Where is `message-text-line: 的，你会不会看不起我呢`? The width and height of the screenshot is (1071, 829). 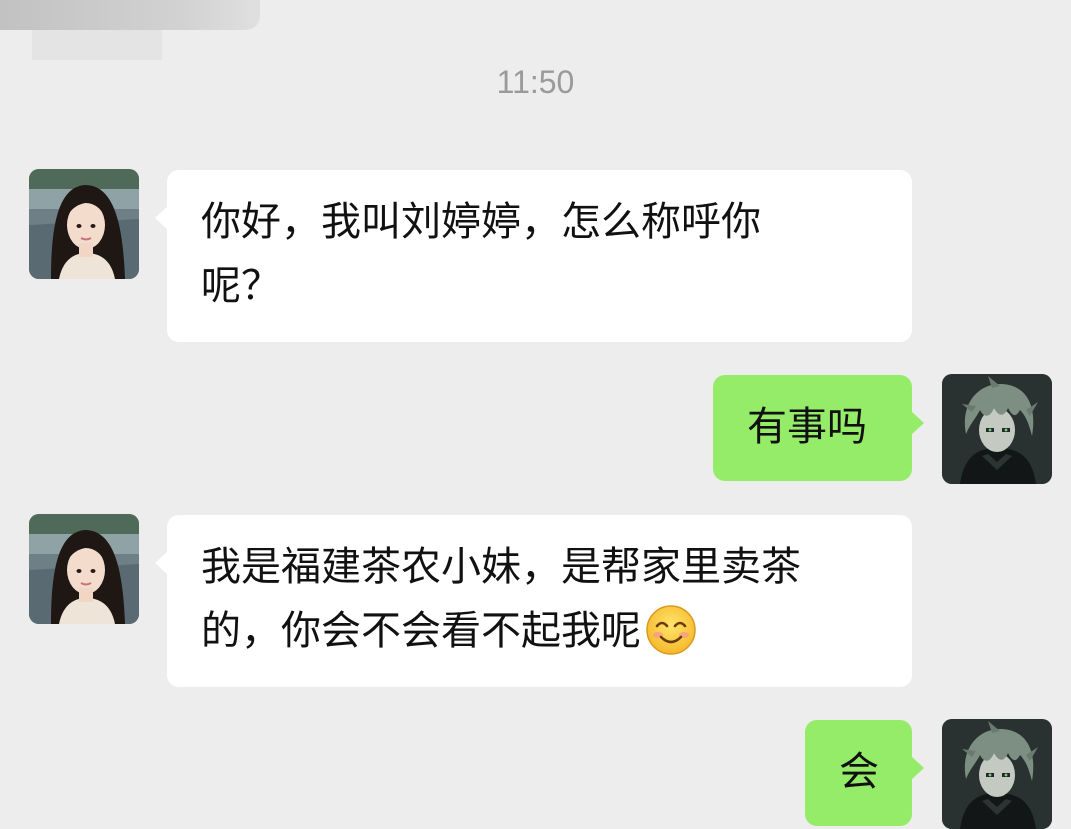 message-text-line: 的，你会不会看不起我呢 is located at coordinates (538, 631).